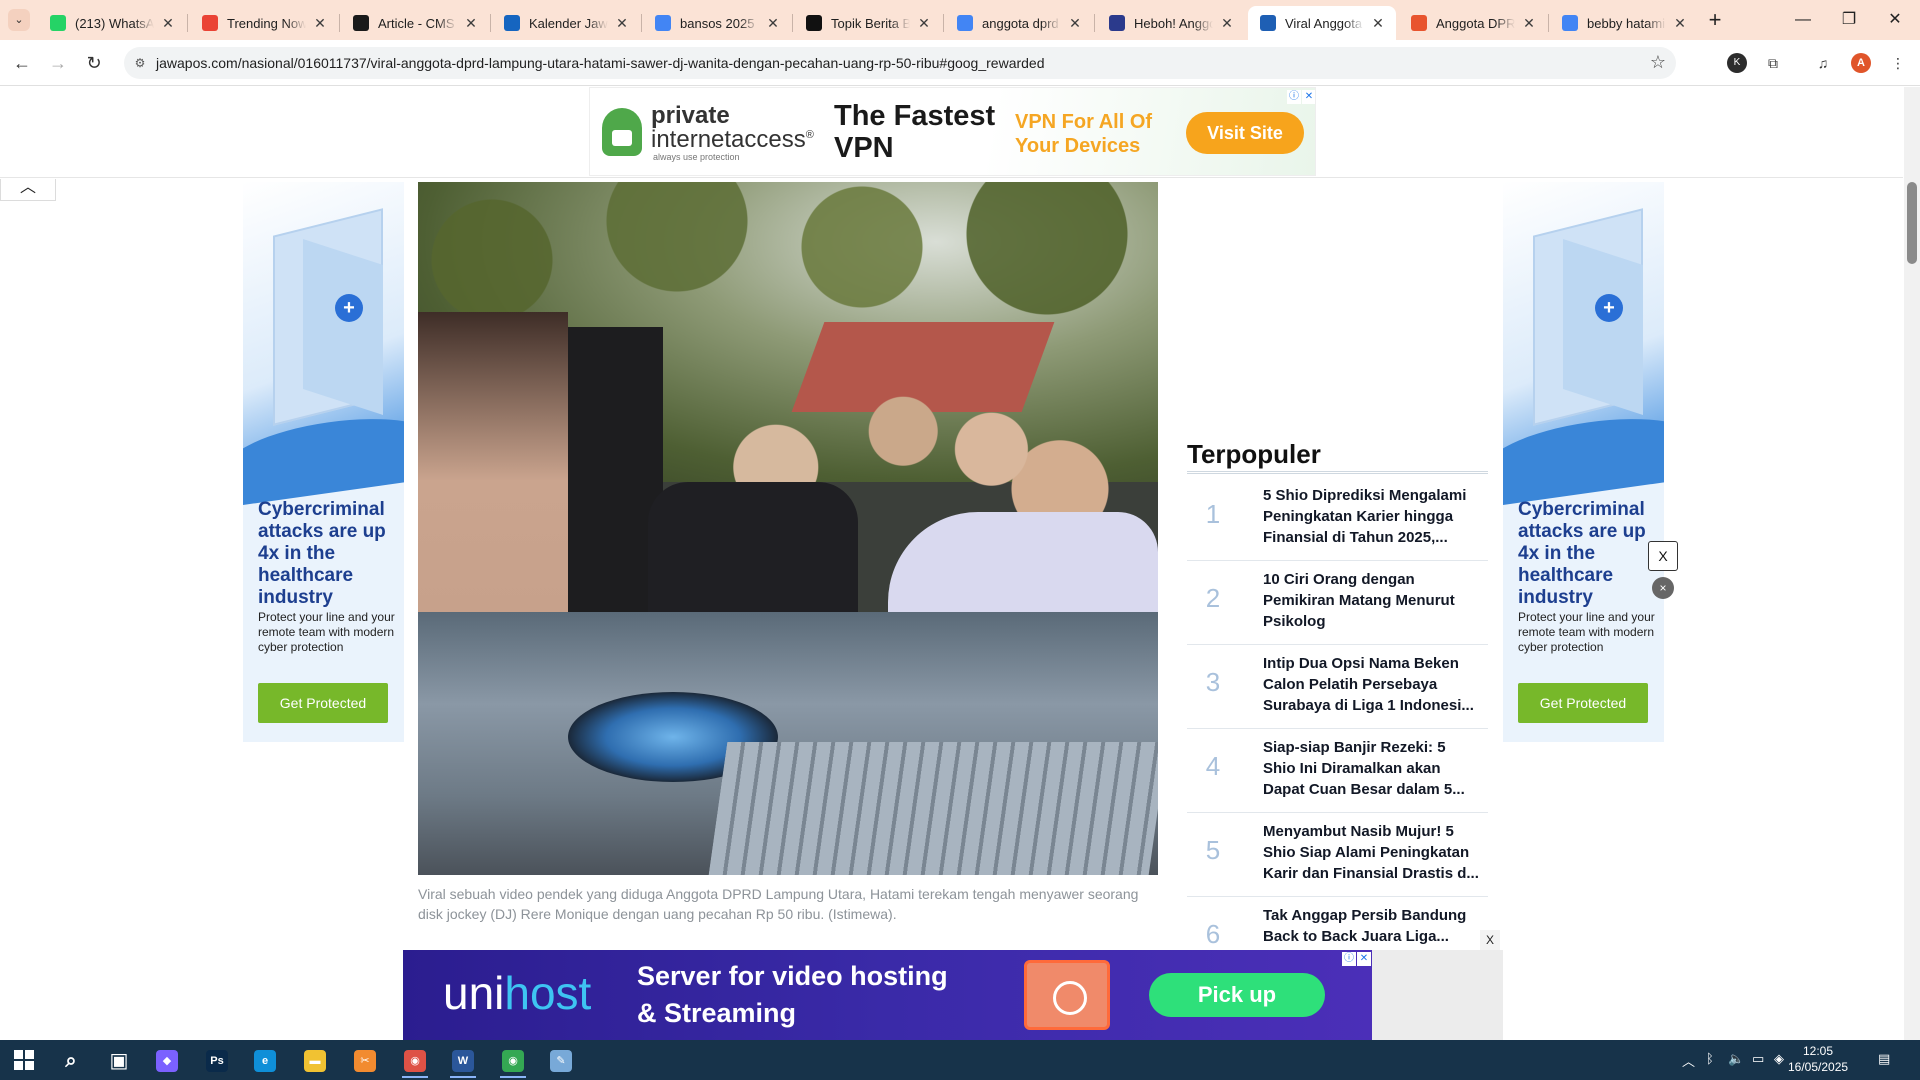 This screenshot has height=1080, width=1920. I want to click on google-icon, so click(1570, 23).